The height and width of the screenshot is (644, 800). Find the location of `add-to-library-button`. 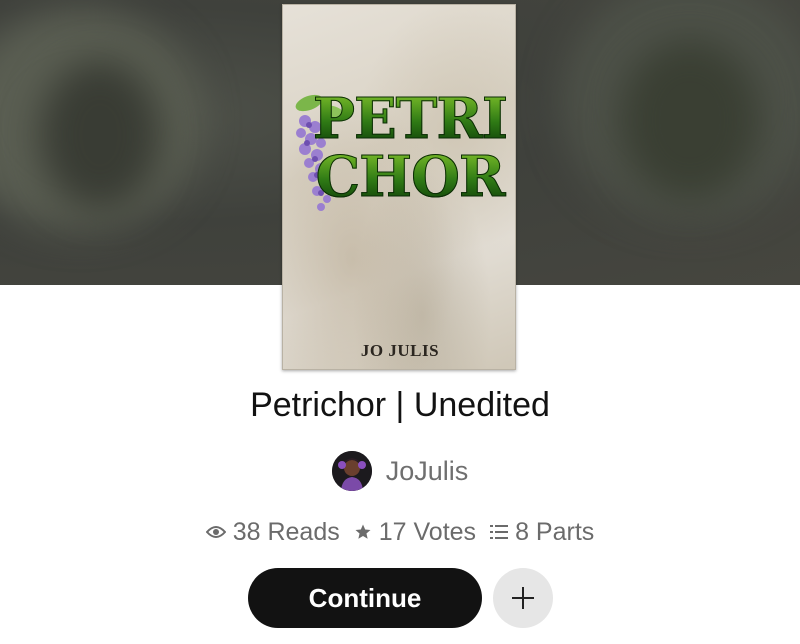

add-to-library-button is located at coordinates (523, 598).